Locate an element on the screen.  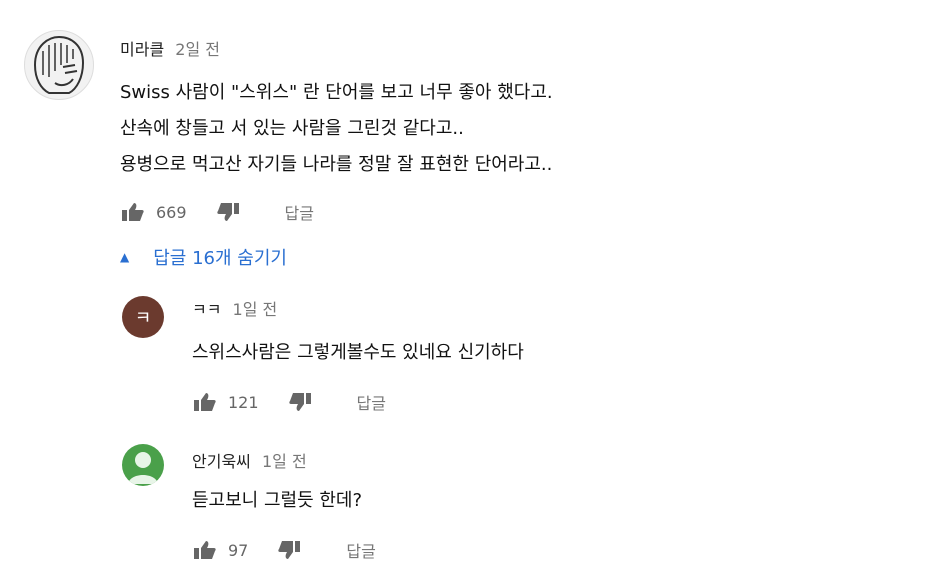
reply-header: ㅋㅋ 1일 전 is located at coordinates (234, 308).